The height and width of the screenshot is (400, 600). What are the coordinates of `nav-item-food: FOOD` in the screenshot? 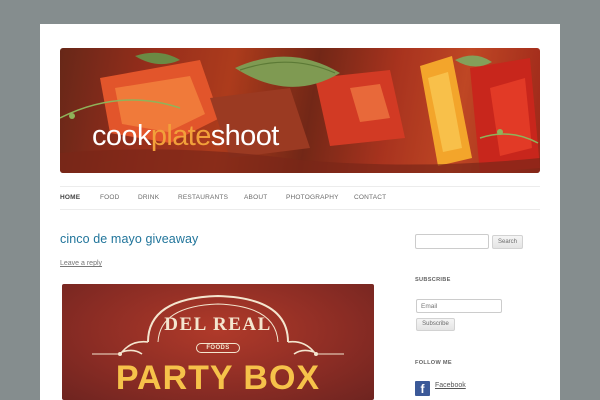 It's located at (110, 197).